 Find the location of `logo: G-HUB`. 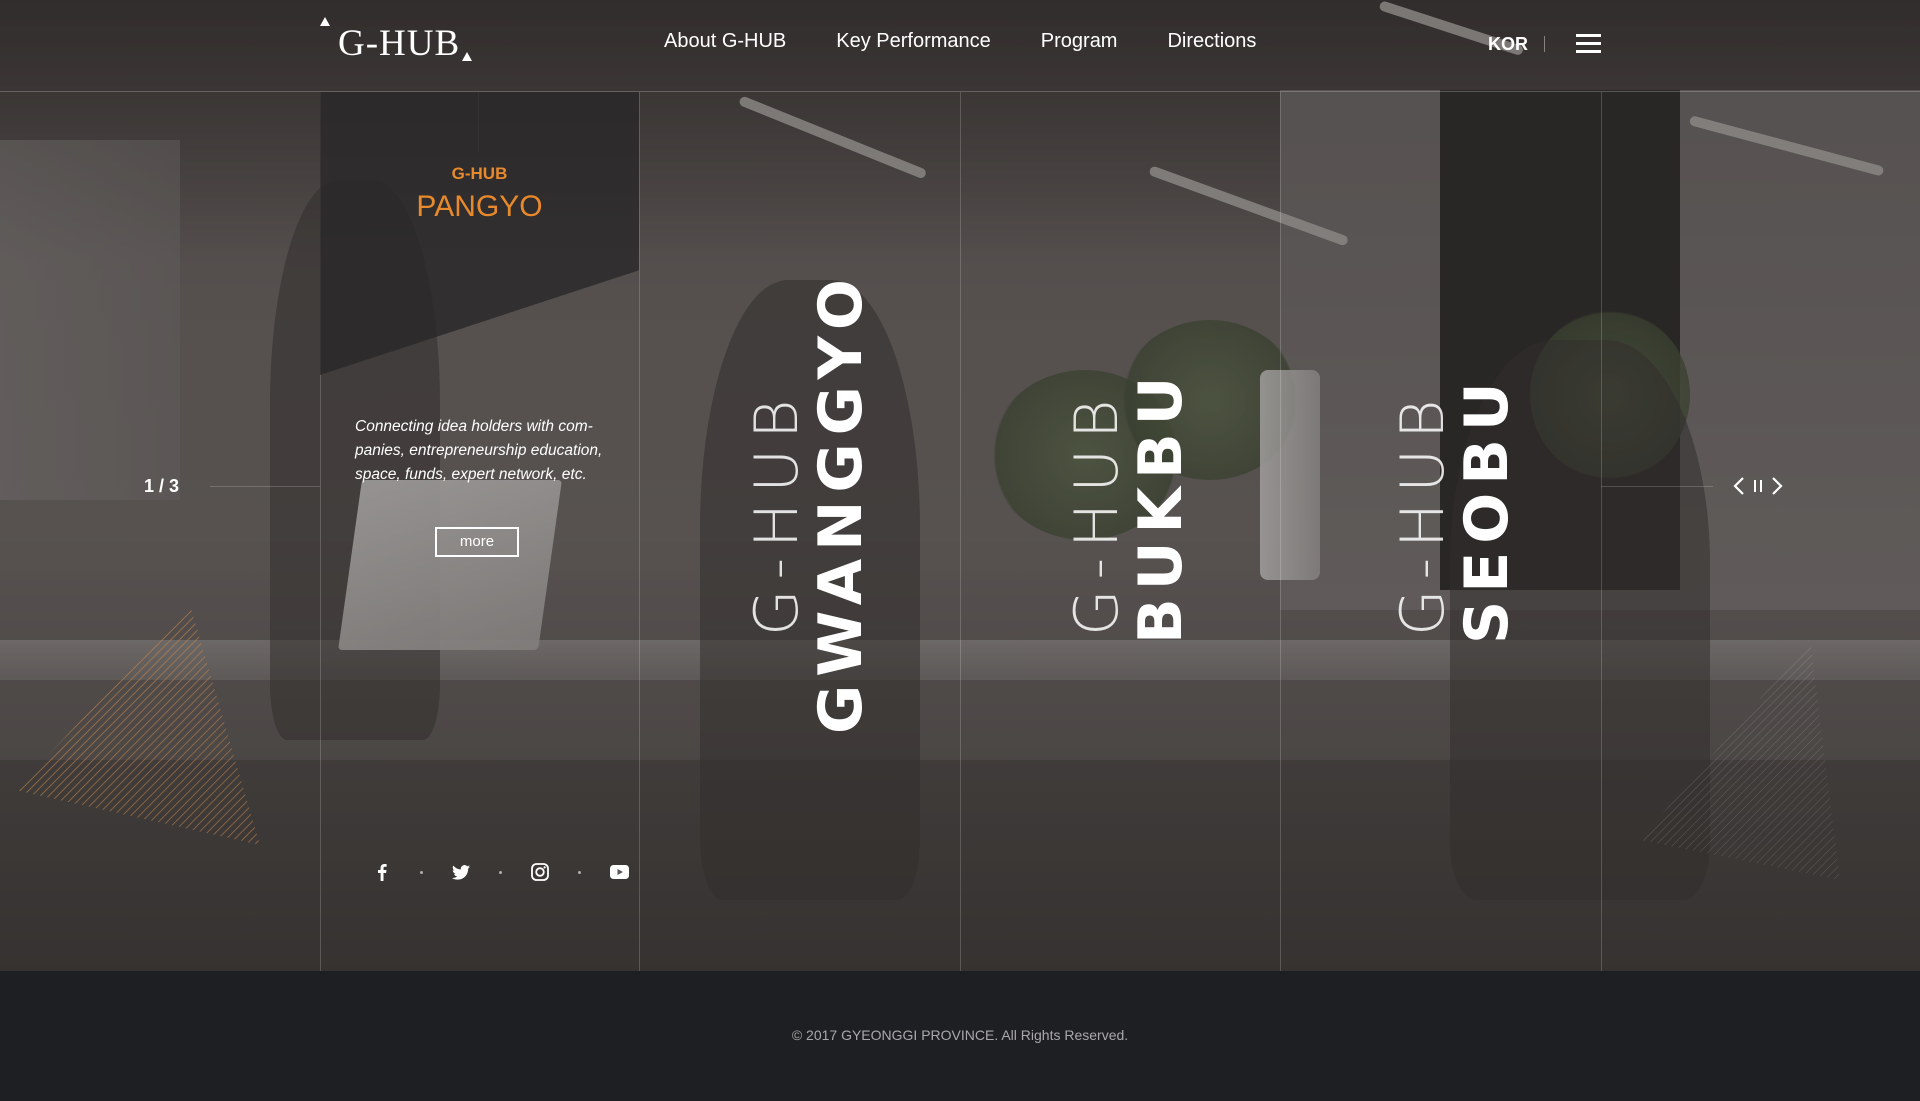

logo: G-HUB is located at coordinates (400, 45).